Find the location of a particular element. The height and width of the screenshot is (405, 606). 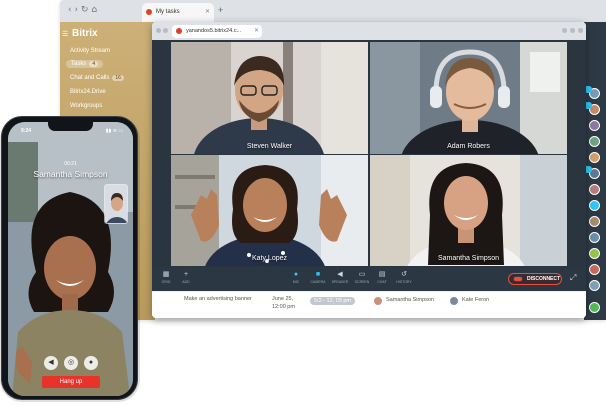

sidebar-item-label: Bitrix24.Drive is located at coordinates (88, 92).